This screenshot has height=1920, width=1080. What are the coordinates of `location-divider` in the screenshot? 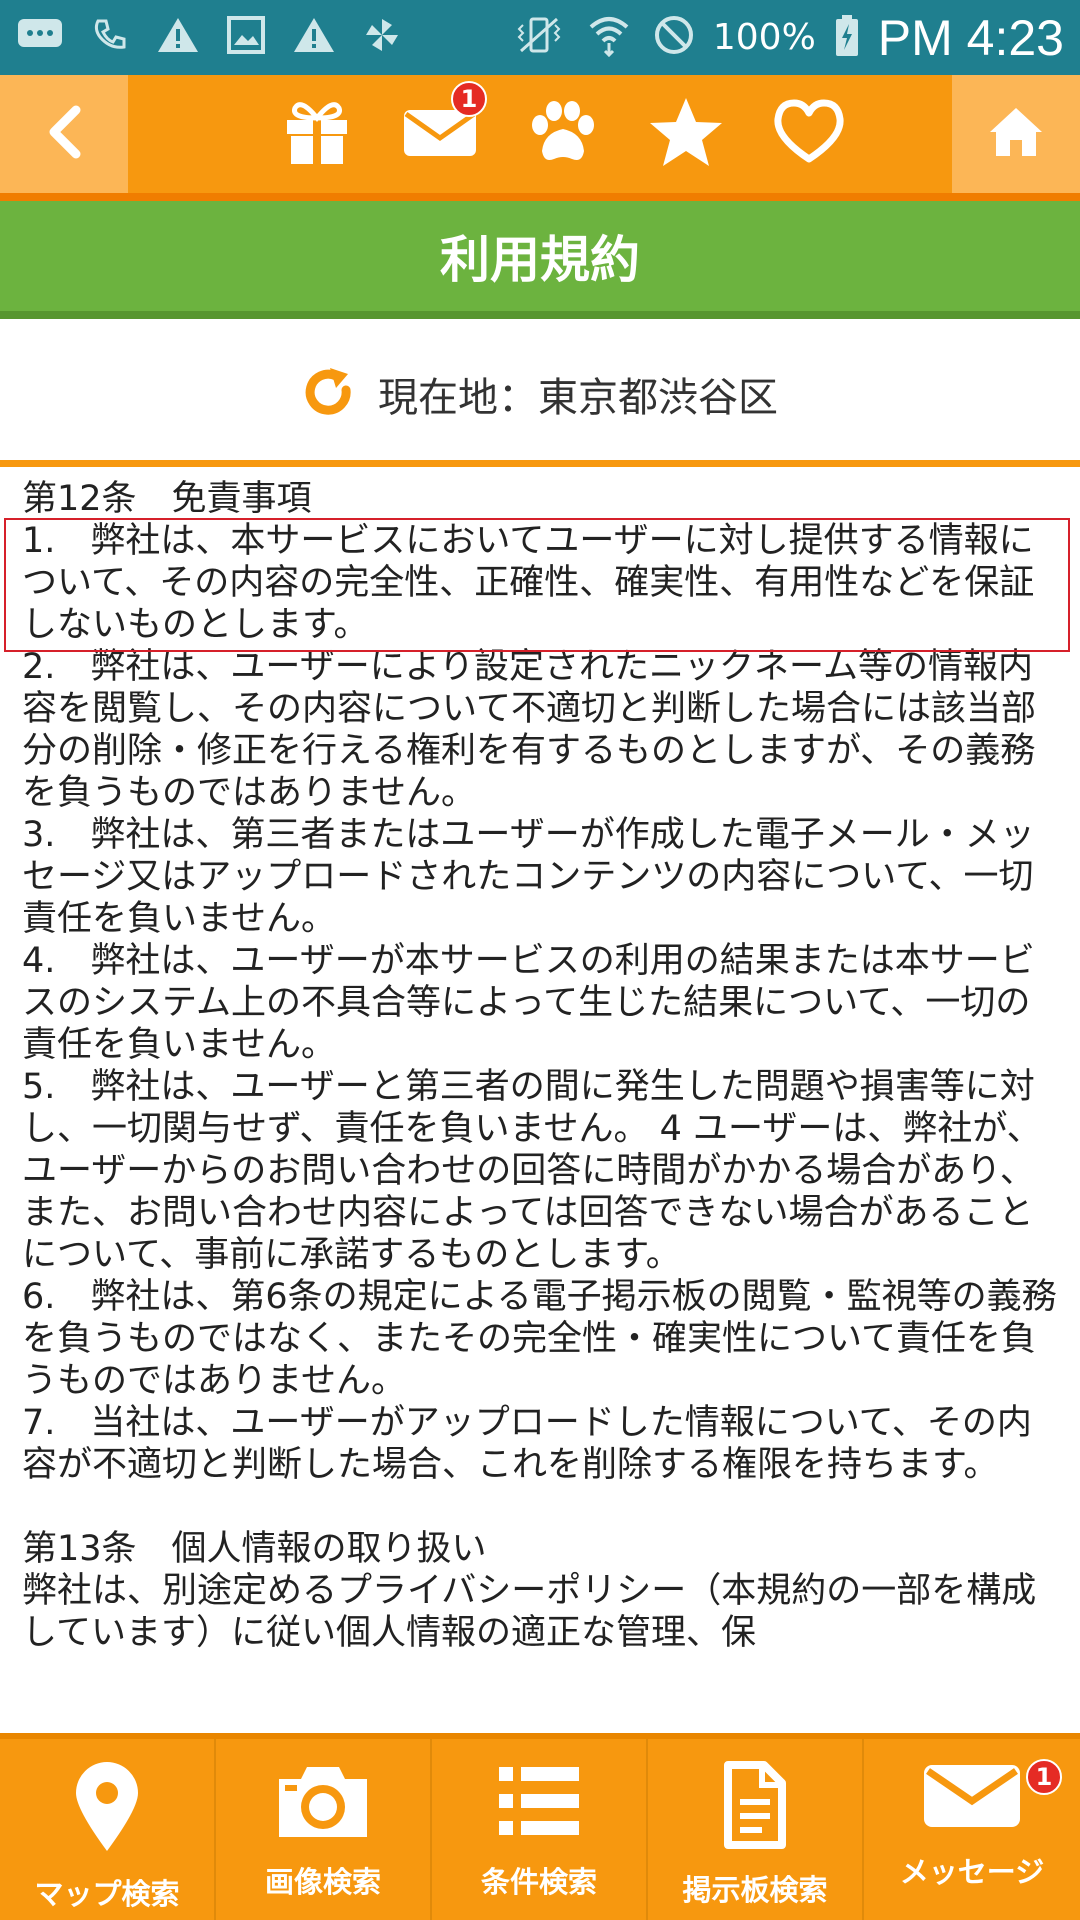 It's located at (540, 463).